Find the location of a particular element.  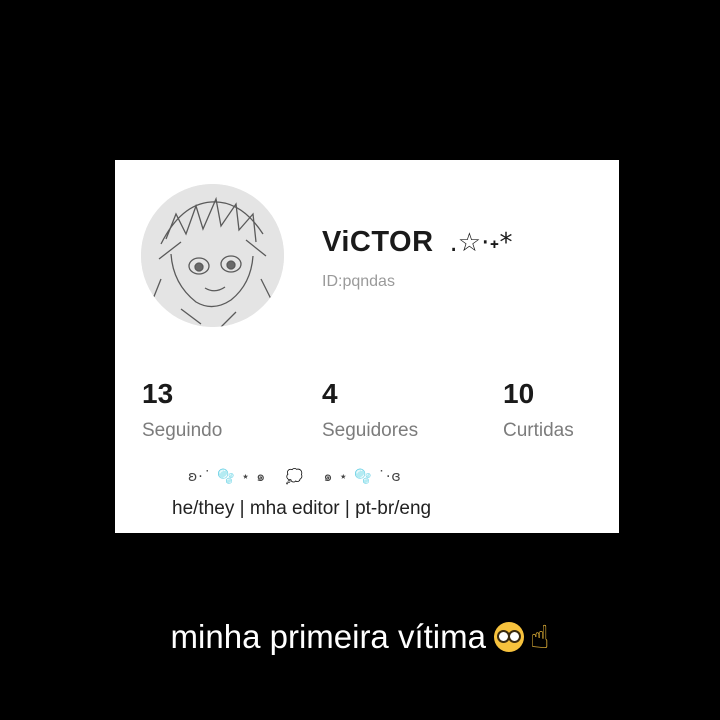

stat-likes: 10 Curtidas is located at coordinates (538, 410).